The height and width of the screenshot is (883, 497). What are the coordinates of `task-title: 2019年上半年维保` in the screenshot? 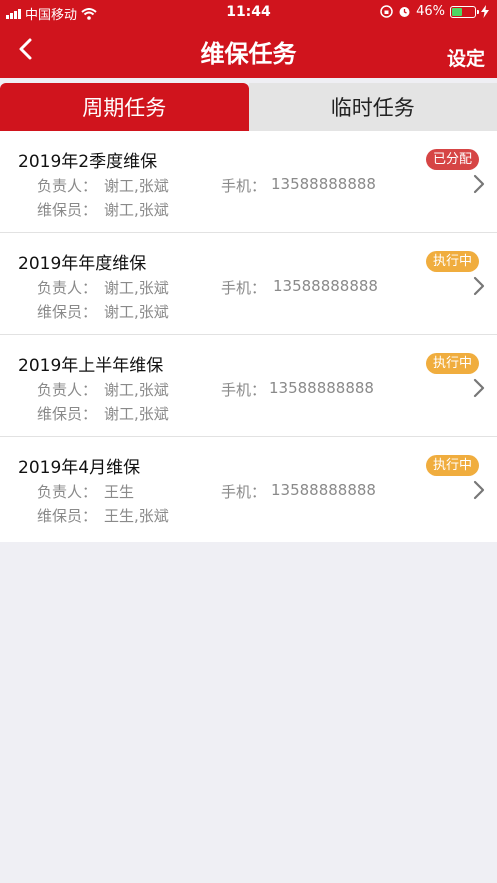 It's located at (91, 366).